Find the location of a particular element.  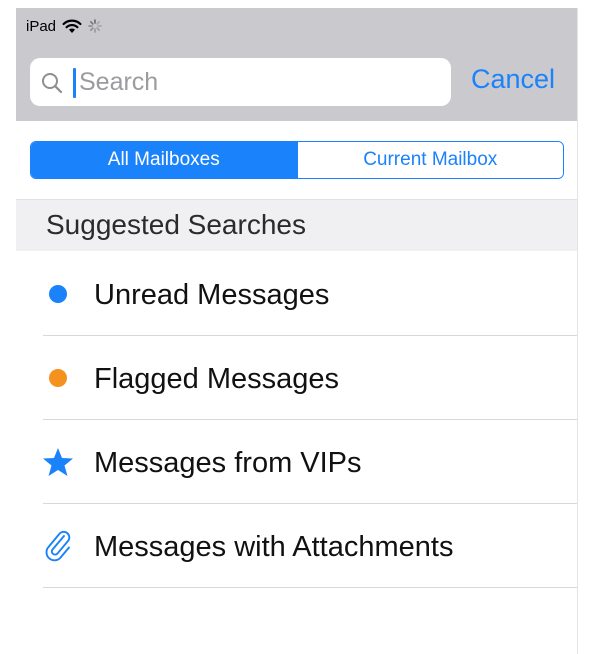

mailbox-scope-control: All Mailboxes Current Mailbox is located at coordinates (297, 160).